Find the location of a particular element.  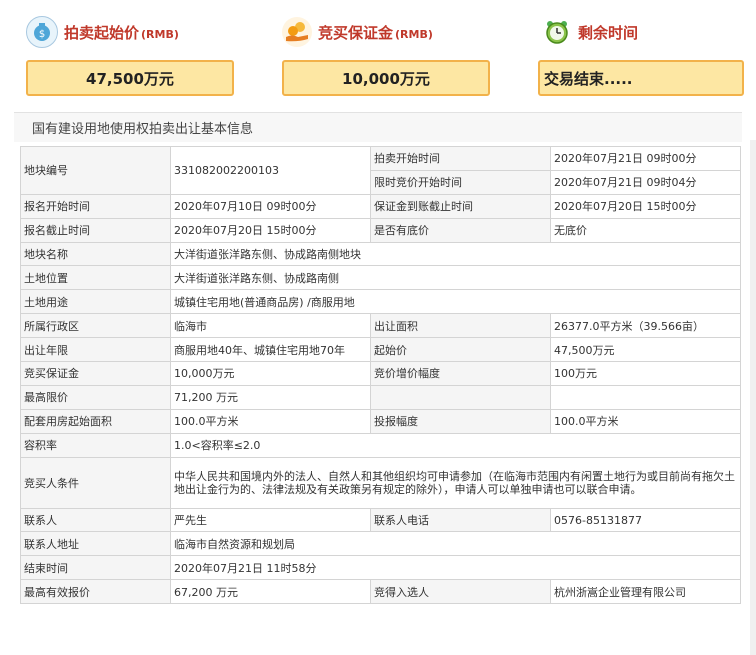

value-district: 临海市 is located at coordinates (270, 326).